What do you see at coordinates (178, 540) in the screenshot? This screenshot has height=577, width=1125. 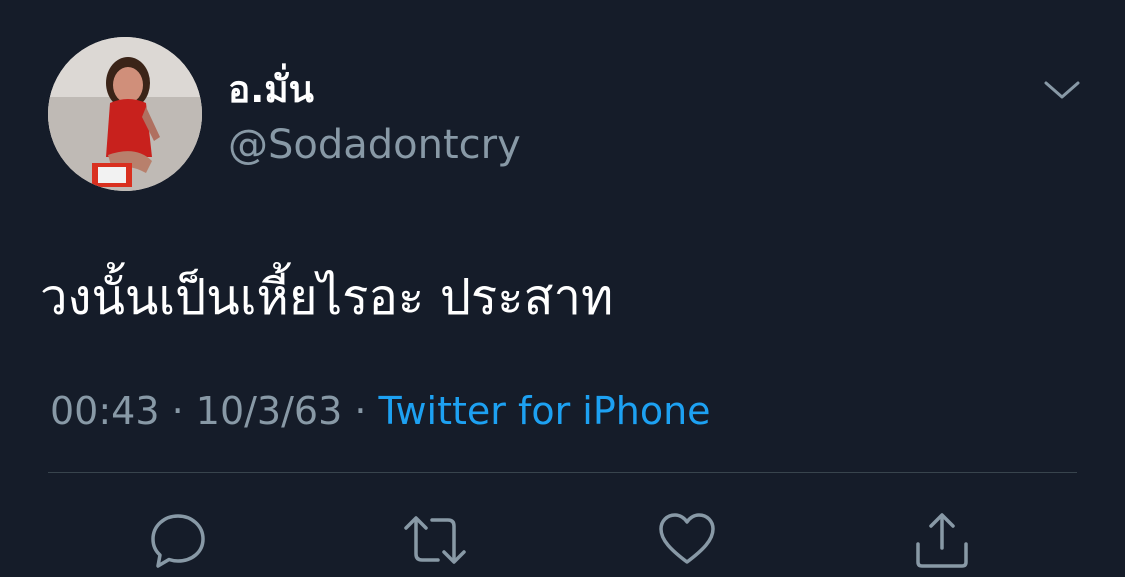 I see `reply-icon` at bounding box center [178, 540].